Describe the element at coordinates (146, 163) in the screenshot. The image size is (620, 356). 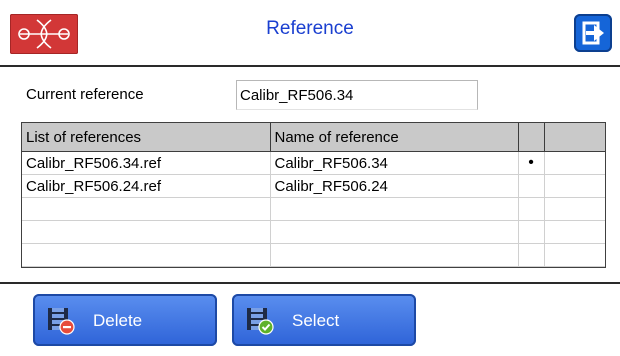
I see `reference-file-cell: Calibr_RF506.34.ref` at that location.